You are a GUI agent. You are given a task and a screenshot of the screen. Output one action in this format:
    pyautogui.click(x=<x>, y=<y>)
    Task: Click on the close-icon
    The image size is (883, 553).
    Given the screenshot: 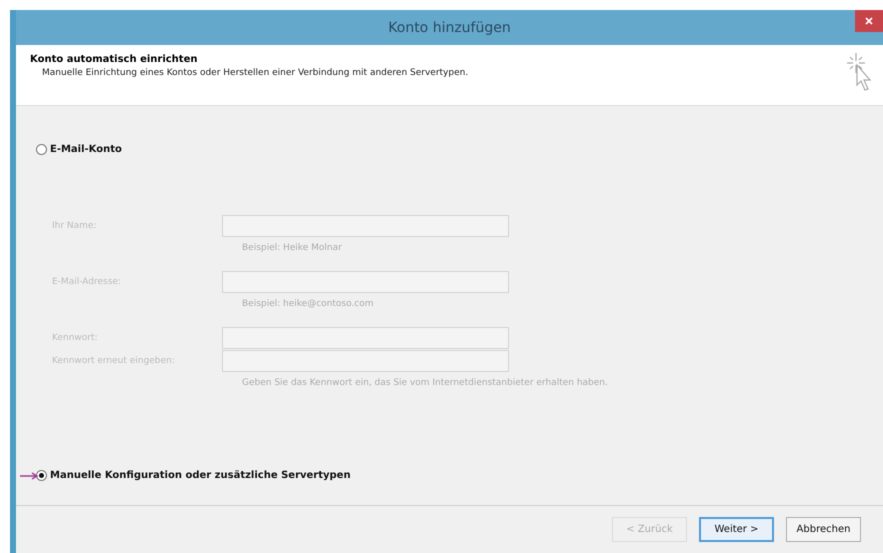 What is the action you would take?
    pyautogui.click(x=869, y=21)
    